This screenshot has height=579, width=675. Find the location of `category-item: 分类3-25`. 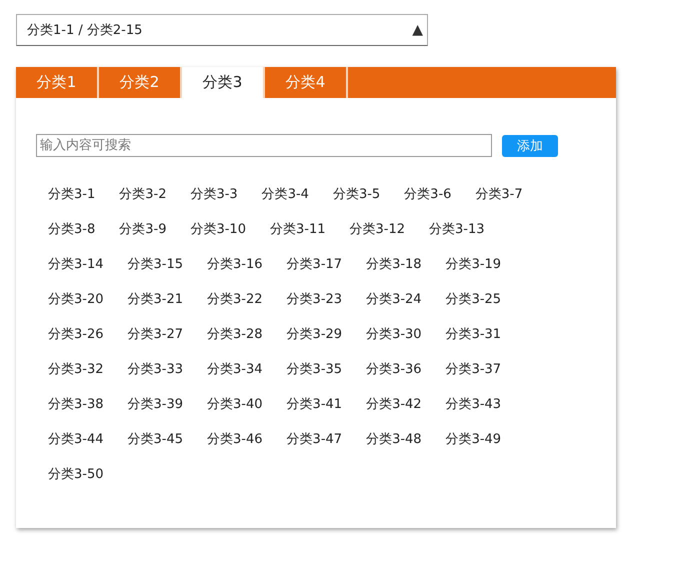

category-item: 分类3-25 is located at coordinates (474, 299).